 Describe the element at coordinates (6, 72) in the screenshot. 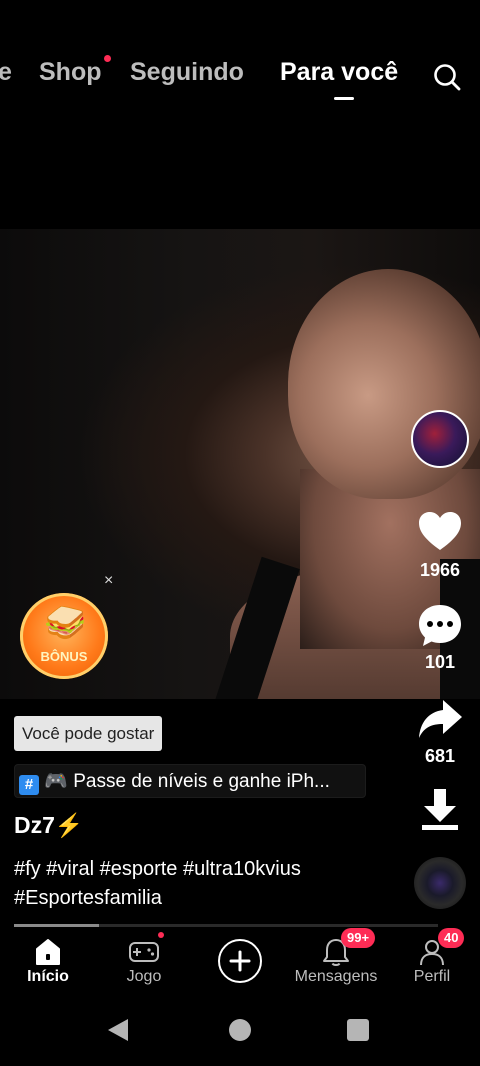

I see `tab-partial: e` at that location.